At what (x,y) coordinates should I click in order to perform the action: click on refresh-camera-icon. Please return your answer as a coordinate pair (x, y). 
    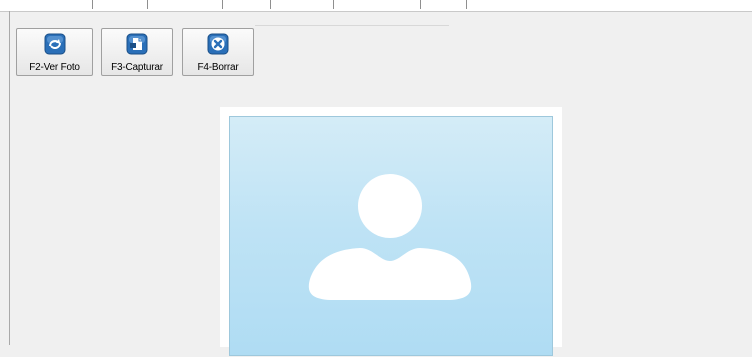
    Looking at the image, I should click on (55, 44).